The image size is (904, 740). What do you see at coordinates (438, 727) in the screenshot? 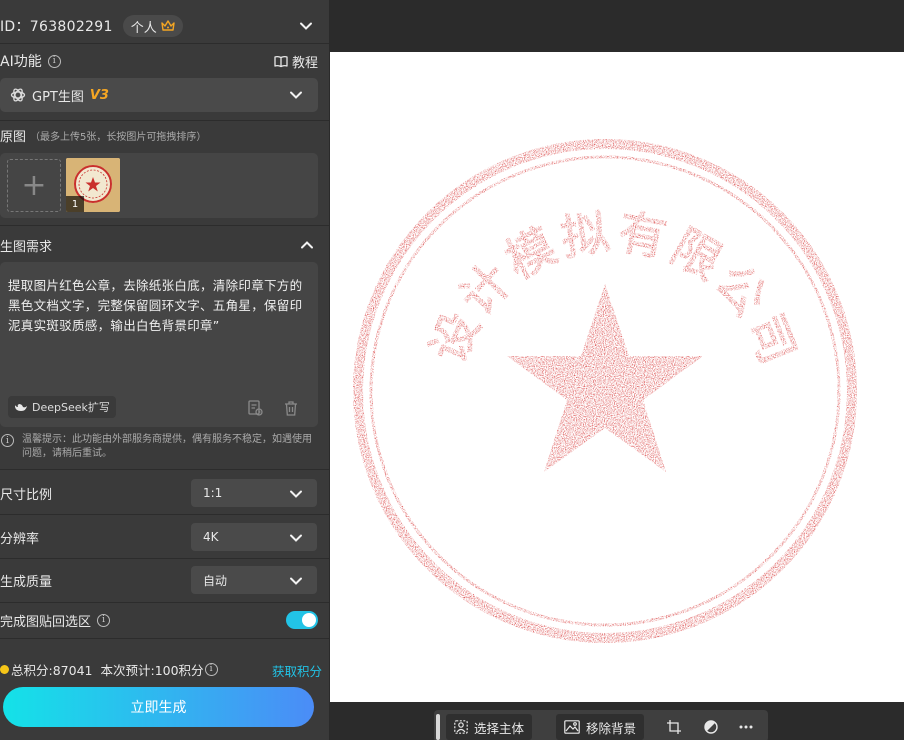
I see `toolbar-drag-handle` at bounding box center [438, 727].